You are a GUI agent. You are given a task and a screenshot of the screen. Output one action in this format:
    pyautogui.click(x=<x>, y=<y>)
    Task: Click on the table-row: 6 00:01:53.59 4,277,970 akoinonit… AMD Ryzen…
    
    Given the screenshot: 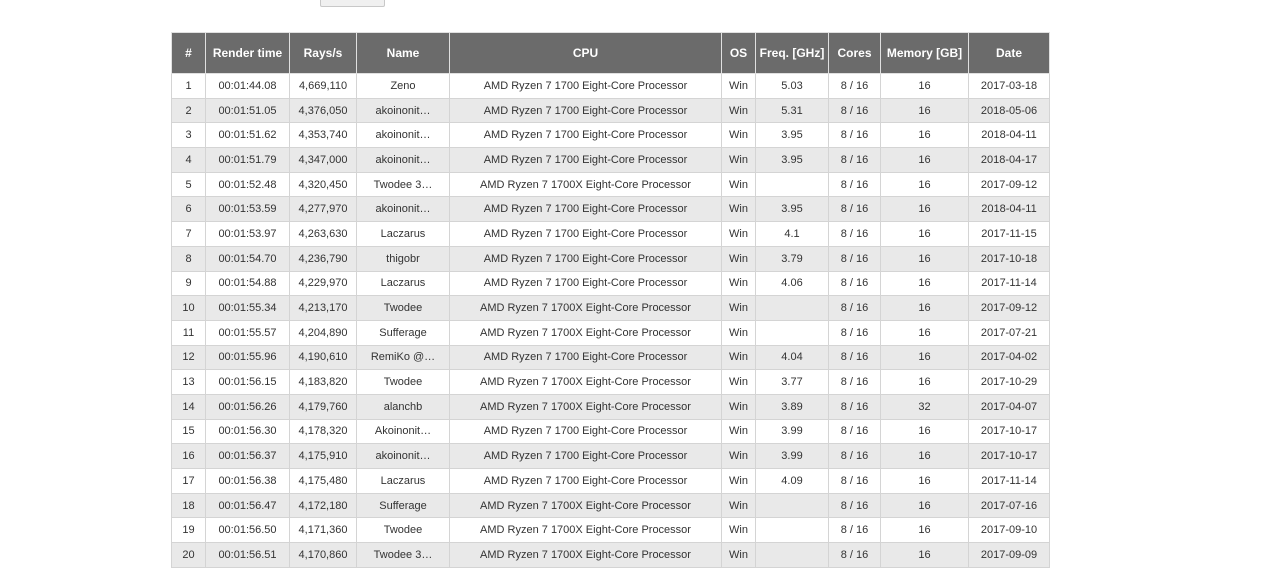 What is the action you would take?
    pyautogui.click(x=610, y=209)
    